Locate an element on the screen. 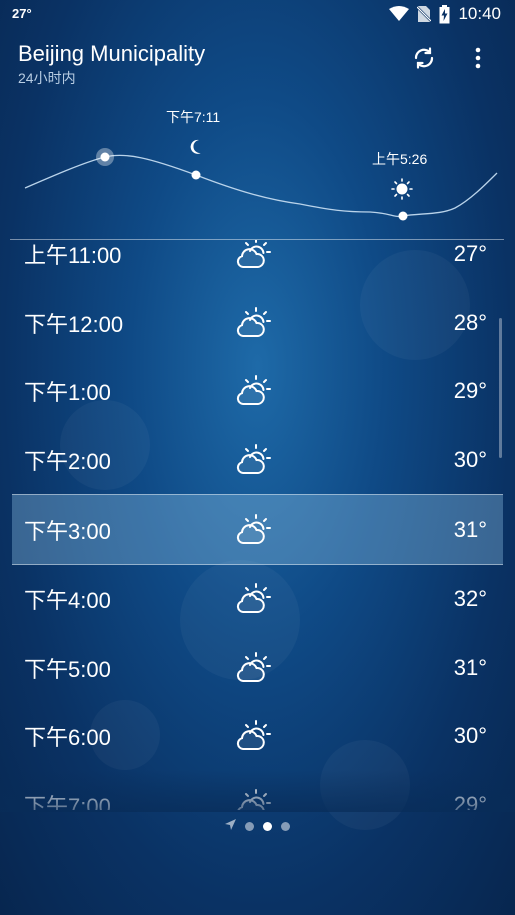 This screenshot has width=515, height=915. hourly-row: 下午1:00 29° is located at coordinates (257, 391).